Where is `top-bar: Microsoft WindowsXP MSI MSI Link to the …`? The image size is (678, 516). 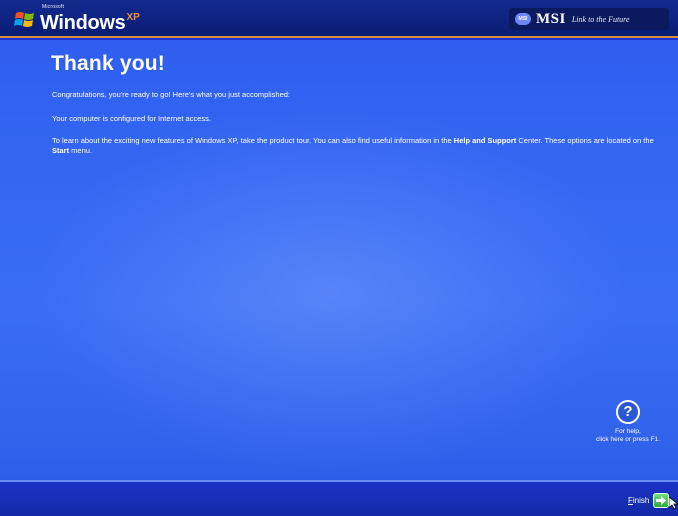 top-bar: Microsoft WindowsXP MSI MSI Link to the … is located at coordinates (339, 19).